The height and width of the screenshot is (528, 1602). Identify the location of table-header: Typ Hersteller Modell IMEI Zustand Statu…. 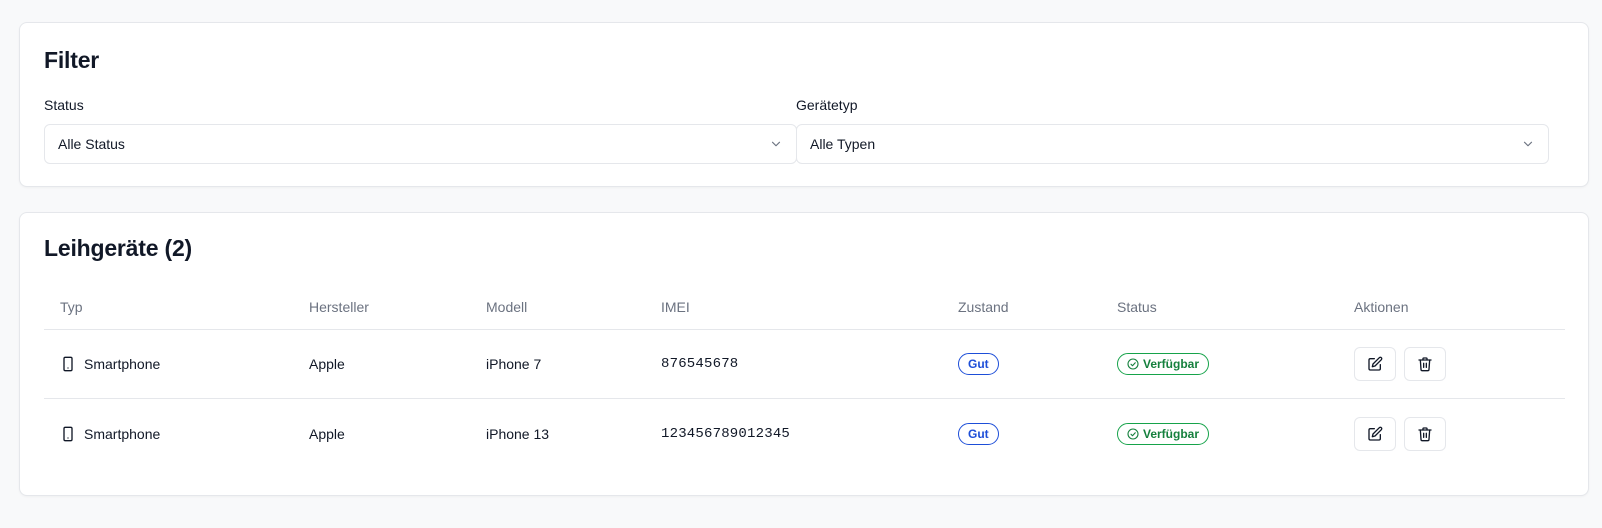
(804, 307).